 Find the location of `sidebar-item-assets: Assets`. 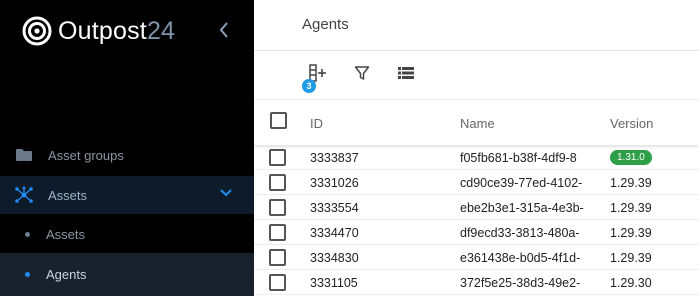

sidebar-item-assets: Assets is located at coordinates (127, 195).